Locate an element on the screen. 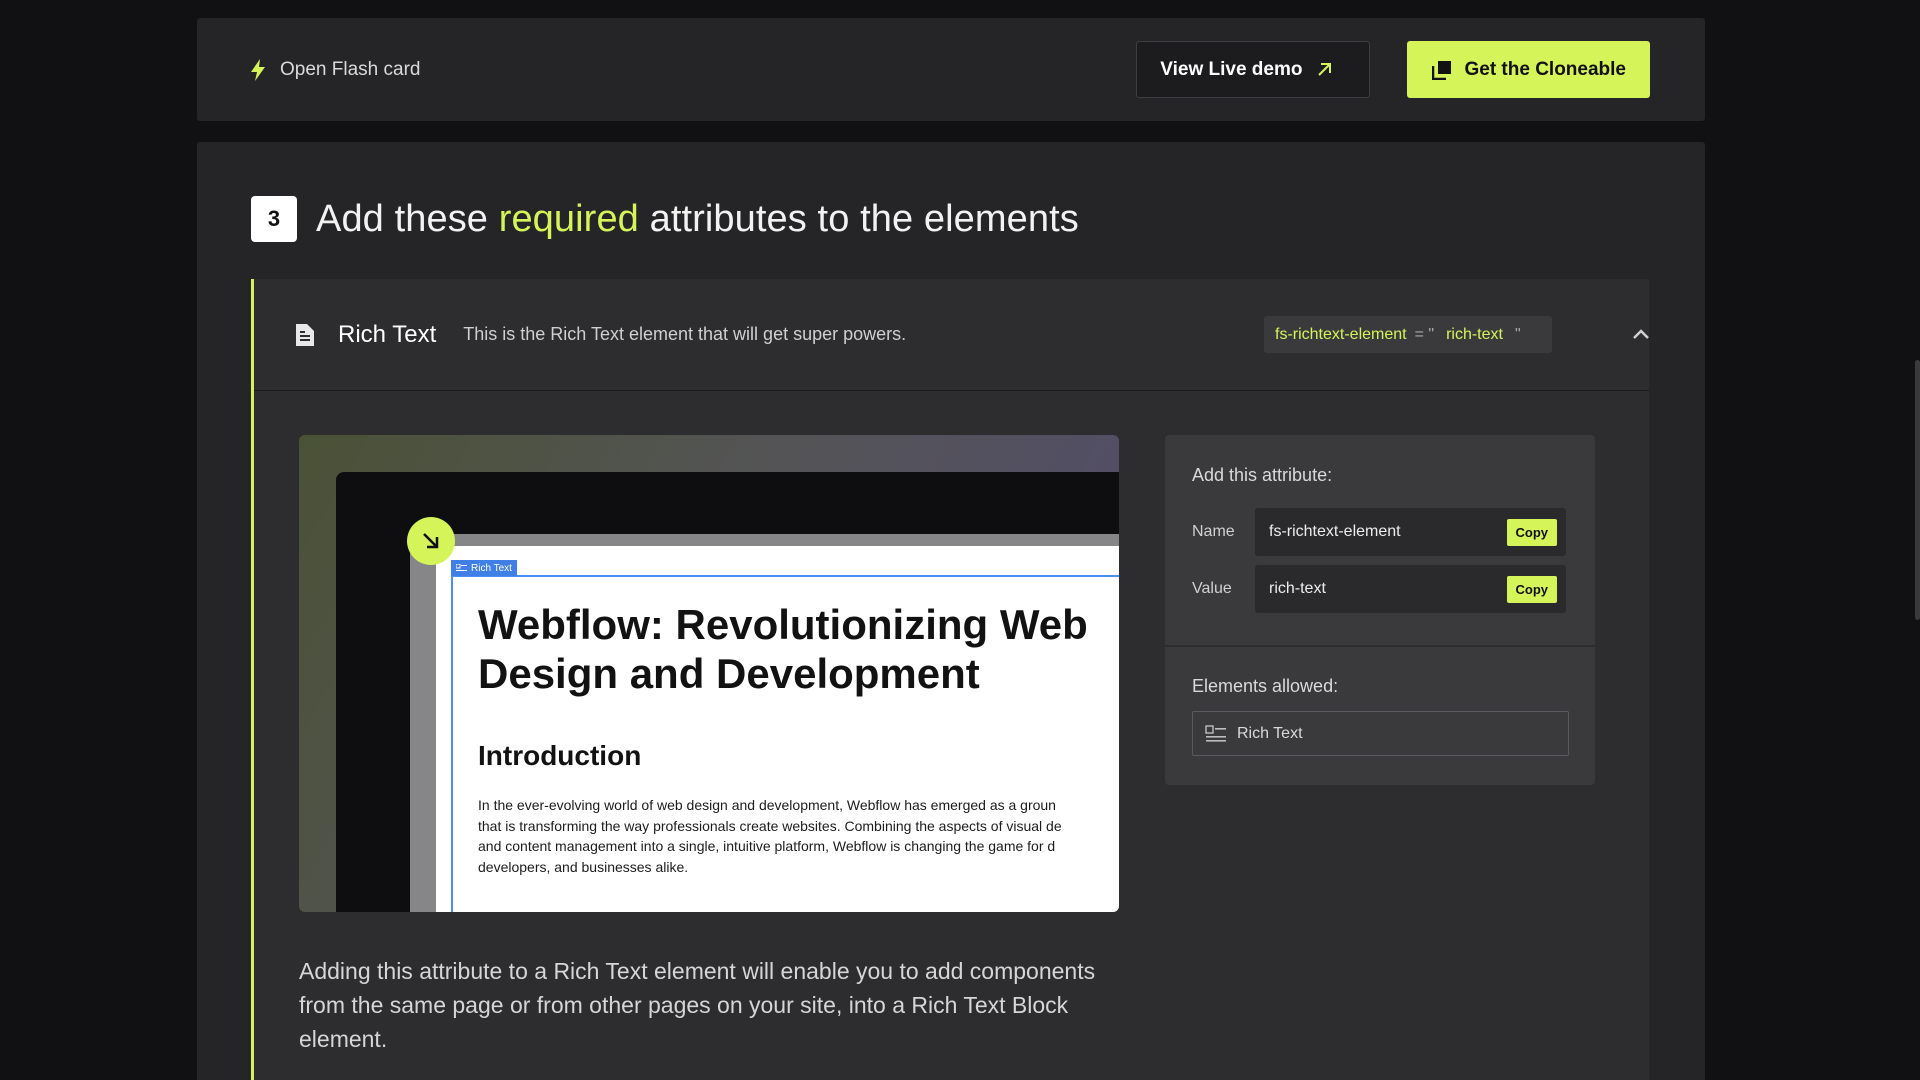  arrow-down-right-icon is located at coordinates (431, 541).